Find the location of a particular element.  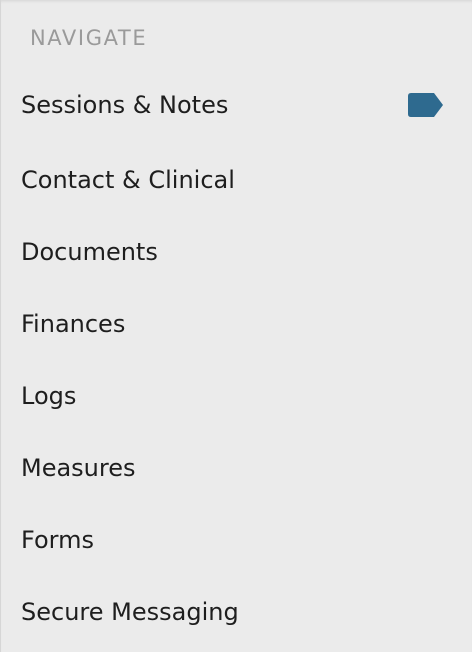

nav-item-secure-messaging: Secure Messaging is located at coordinates (236, 612).